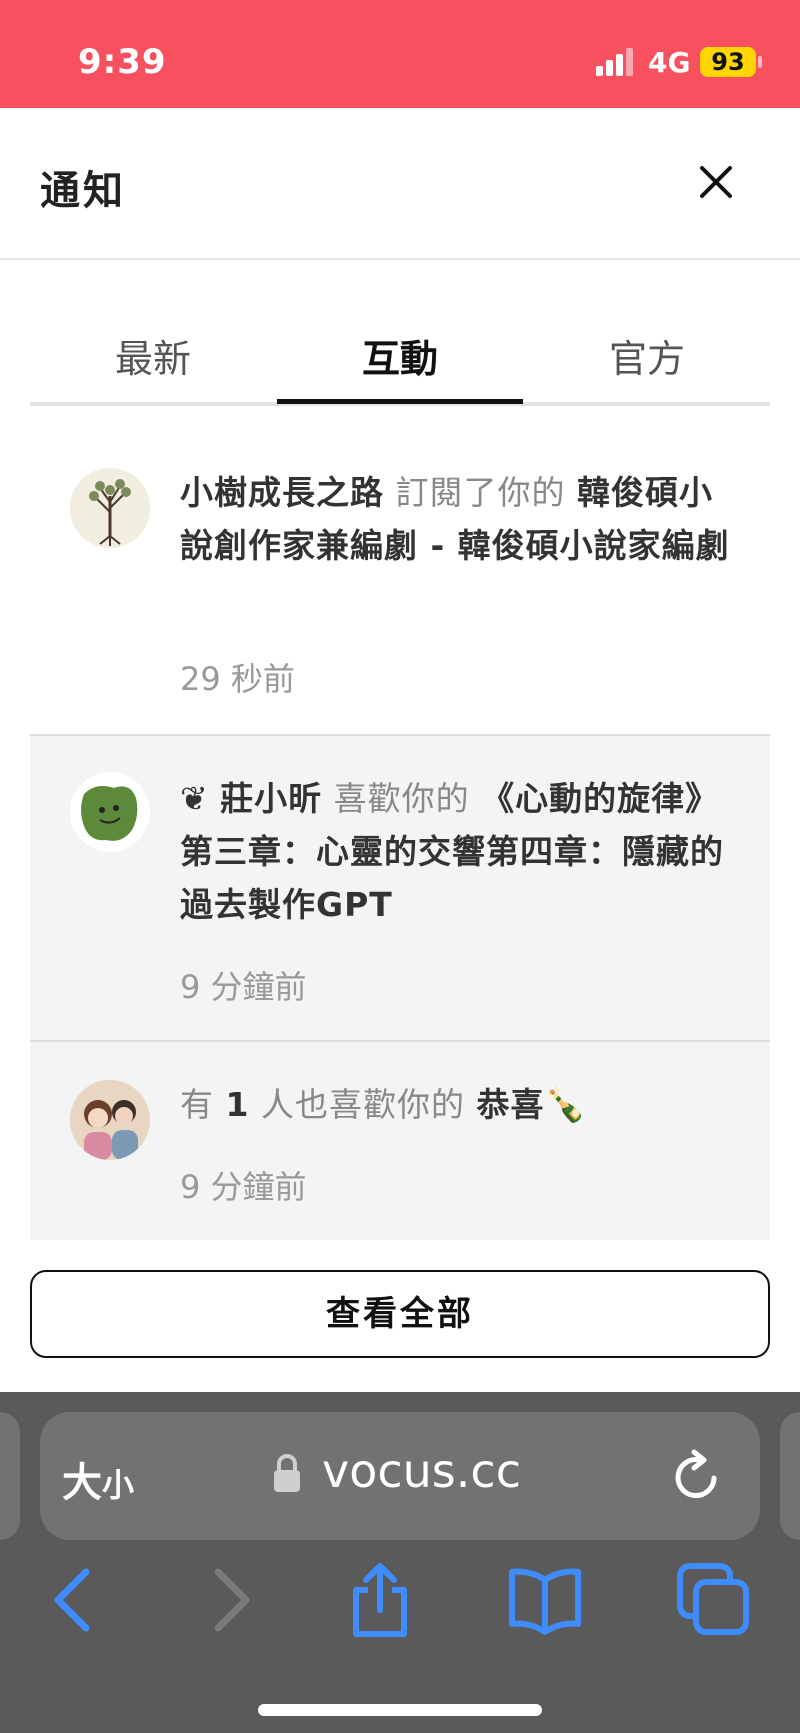 This screenshot has height=1733, width=800. Describe the element at coordinates (118, 1485) in the screenshot. I see `text-size-small: 小` at that location.